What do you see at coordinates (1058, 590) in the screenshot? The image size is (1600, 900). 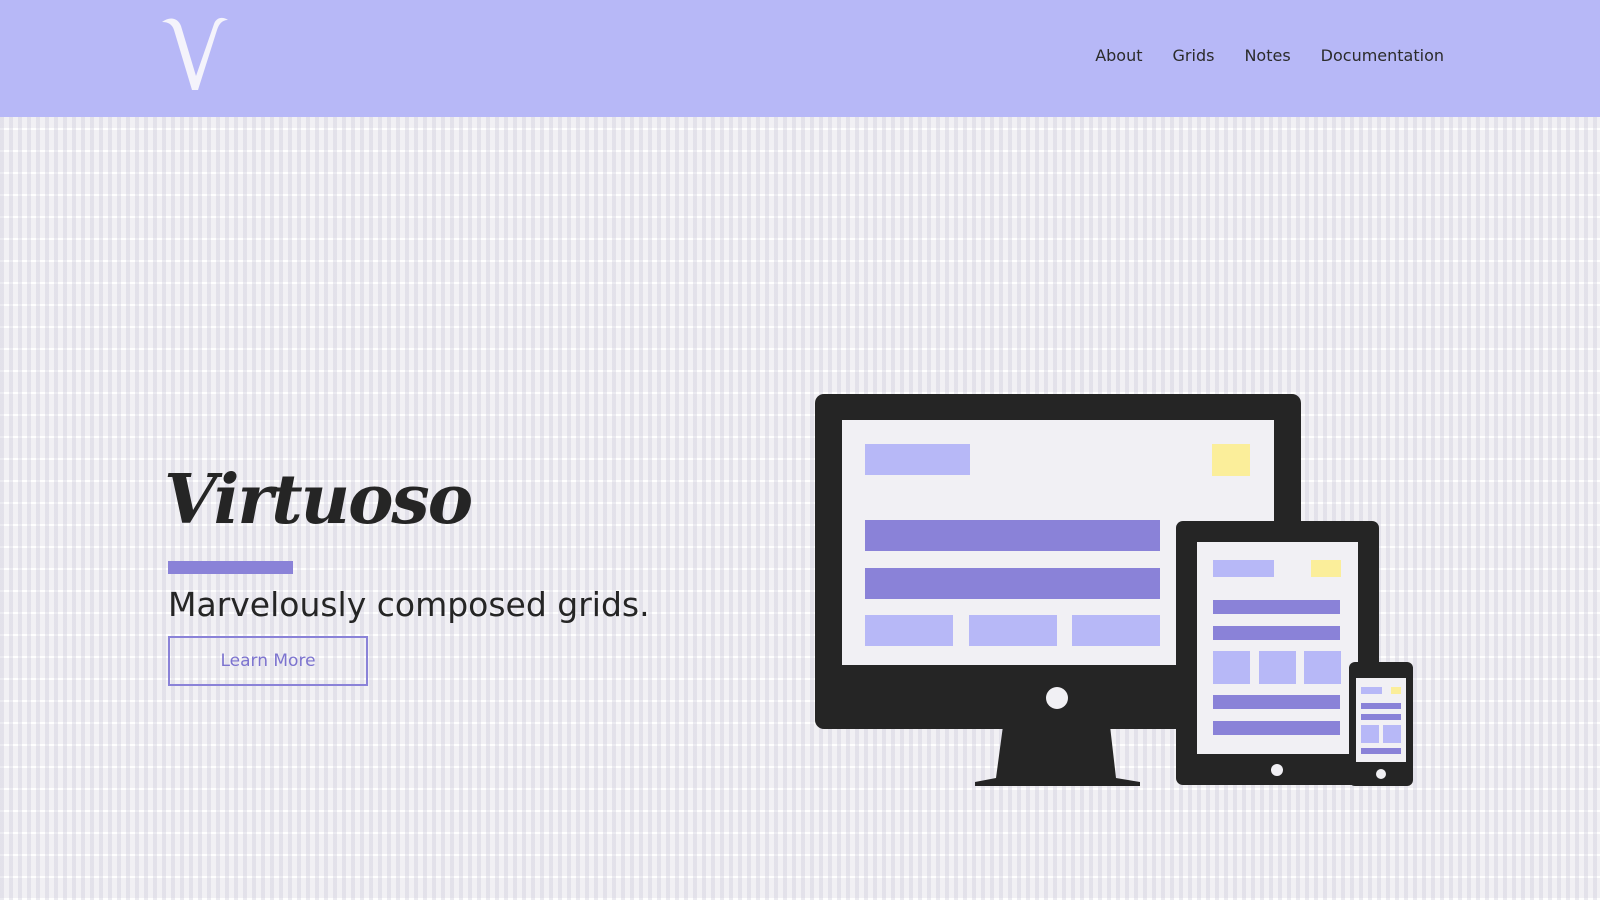 I see `desktop-monitor-icon` at bounding box center [1058, 590].